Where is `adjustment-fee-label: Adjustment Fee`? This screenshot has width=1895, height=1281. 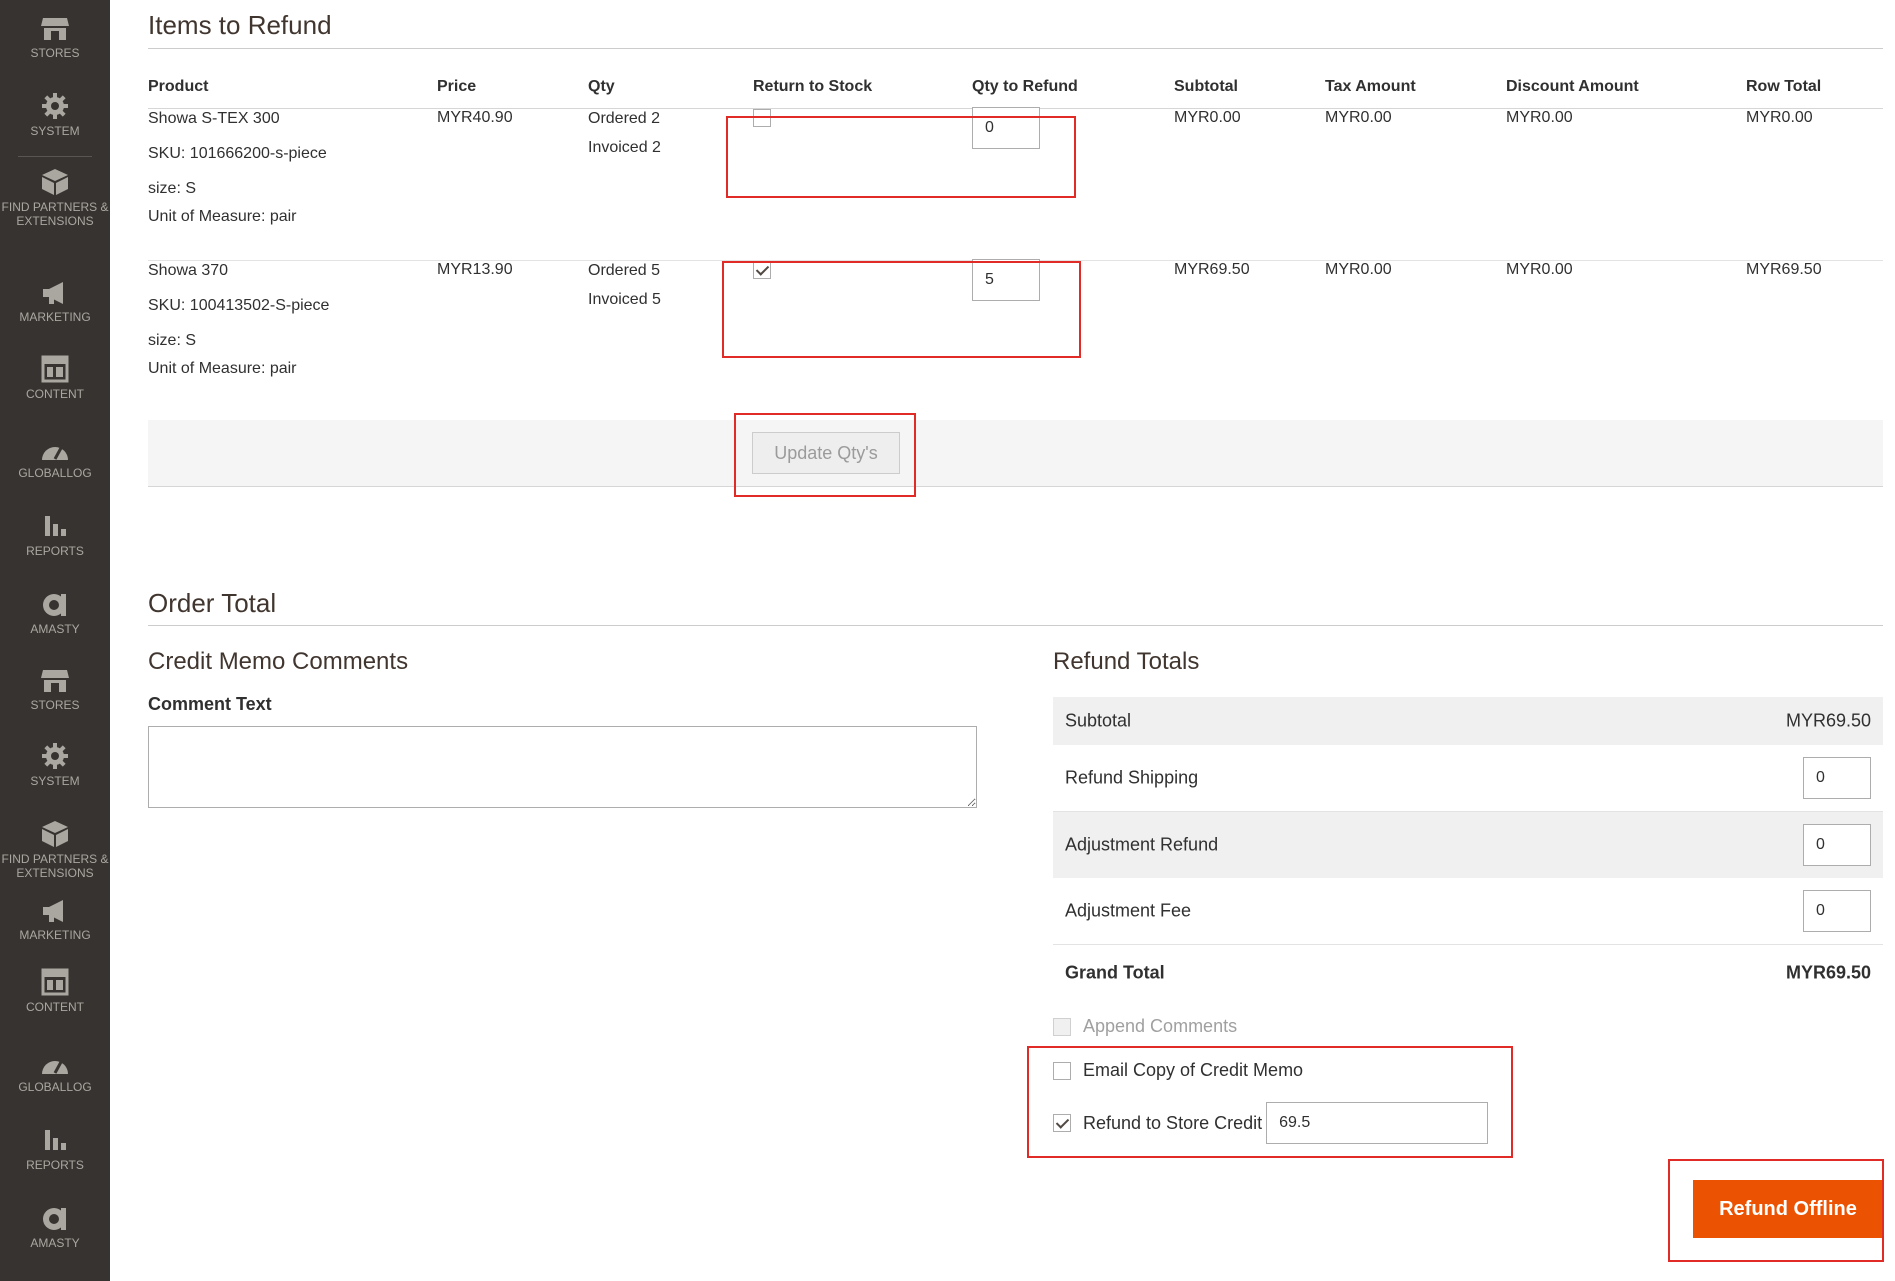 adjustment-fee-label: Adjustment Fee is located at coordinates (1128, 910).